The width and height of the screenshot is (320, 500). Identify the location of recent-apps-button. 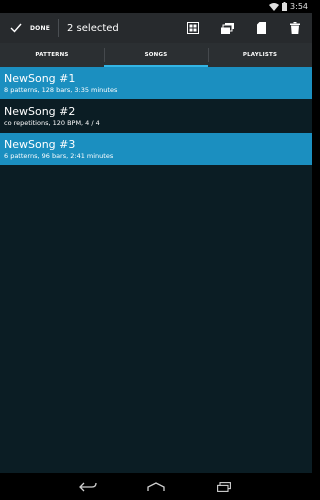
(224, 487).